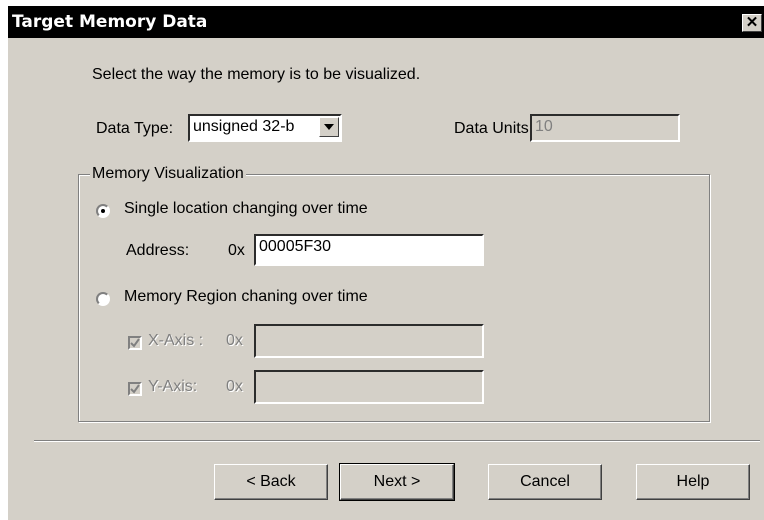 Image resolution: width=764 pixels, height=520 pixels. What do you see at coordinates (545, 482) in the screenshot?
I see `cancel-button: Cancel` at bounding box center [545, 482].